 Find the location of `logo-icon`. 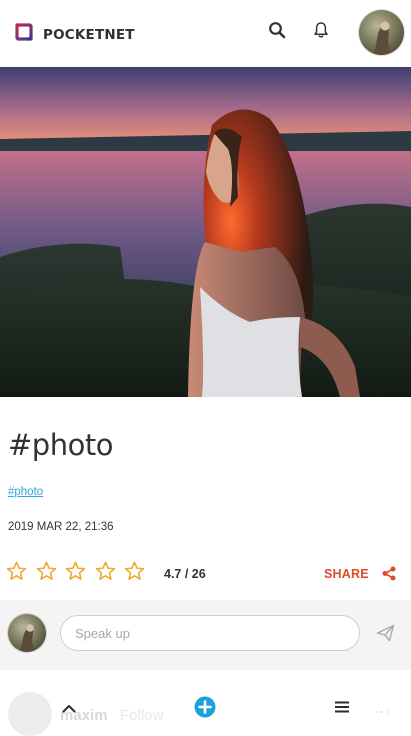

logo-icon is located at coordinates (24, 34).